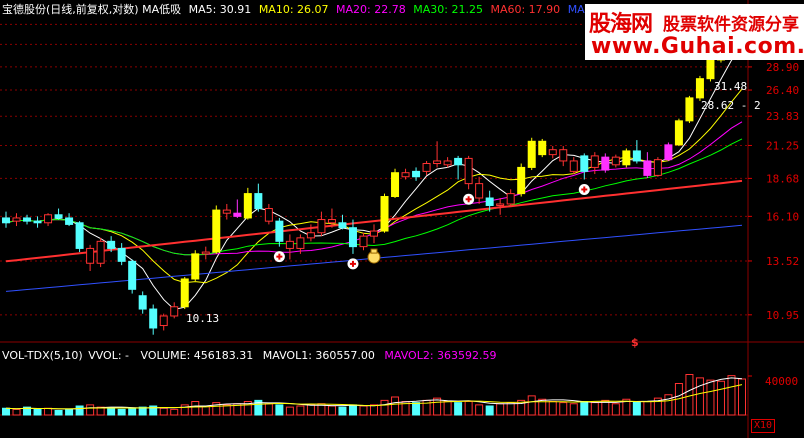 The width and height of the screenshot is (804, 438). Describe the element at coordinates (440, 355) in the screenshot. I see `mavol2-value: MAVOL2: 363592.59` at that location.